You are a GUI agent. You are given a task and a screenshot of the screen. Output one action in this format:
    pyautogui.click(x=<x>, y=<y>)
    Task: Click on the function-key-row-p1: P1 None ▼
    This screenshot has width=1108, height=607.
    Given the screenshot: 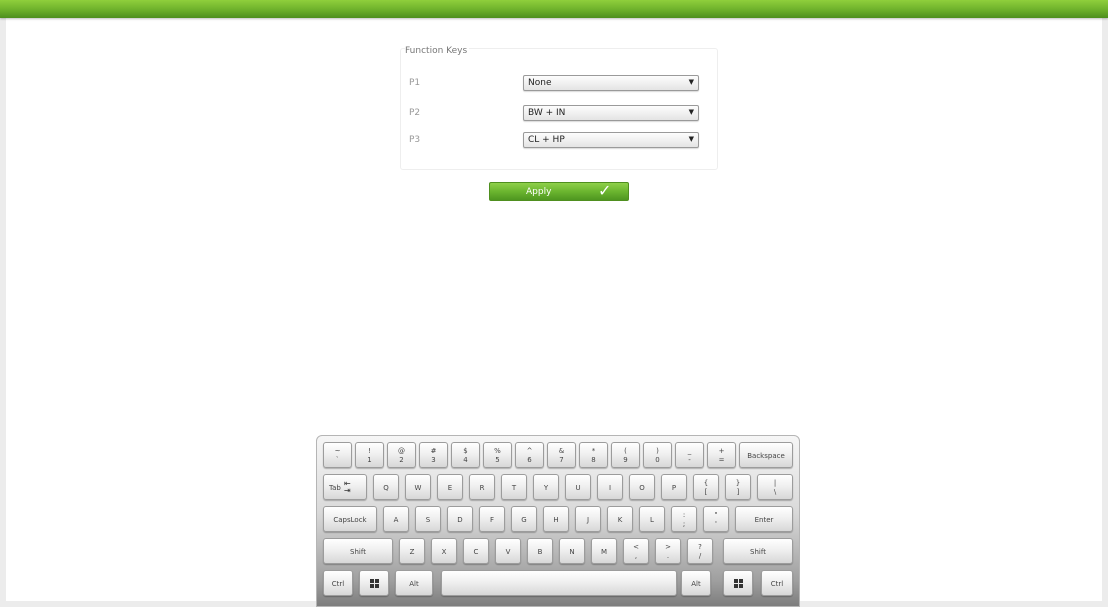 What is the action you would take?
    pyautogui.click(x=559, y=84)
    